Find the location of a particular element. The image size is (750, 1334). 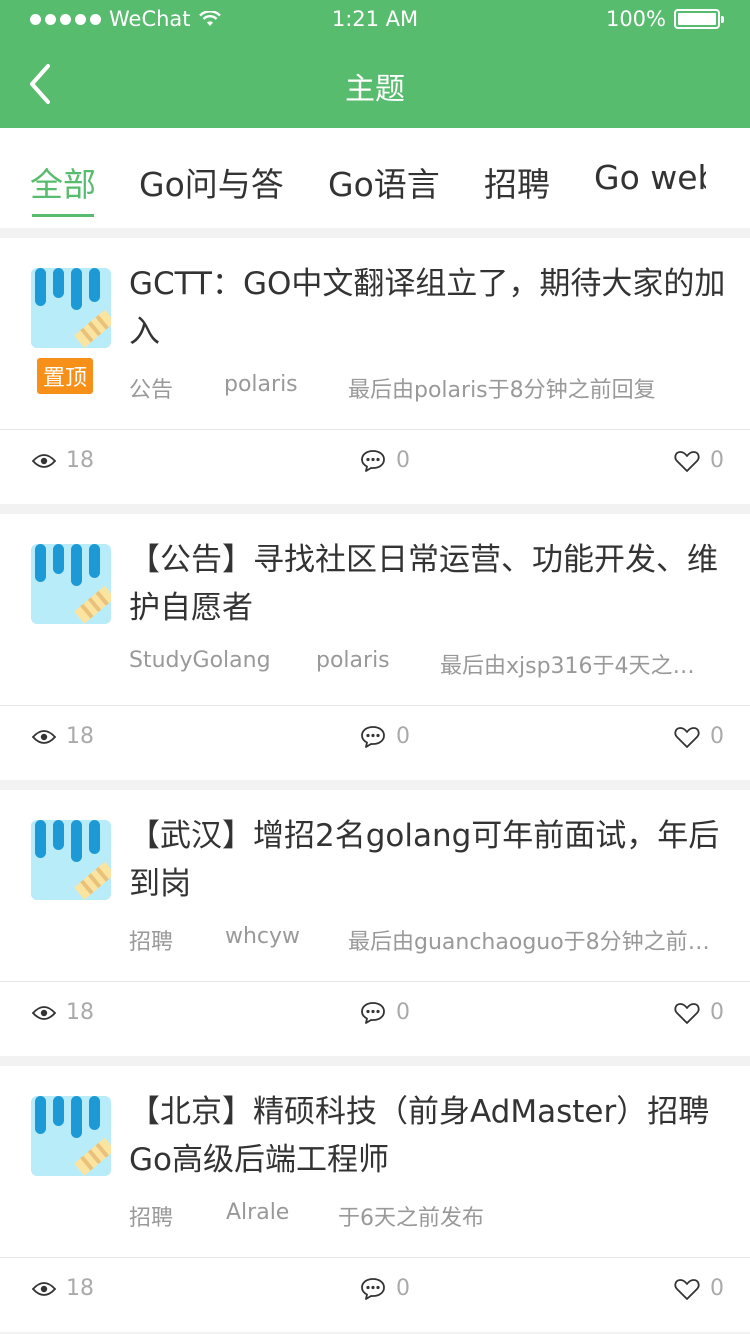

page-title: 主题 is located at coordinates (375, 89).